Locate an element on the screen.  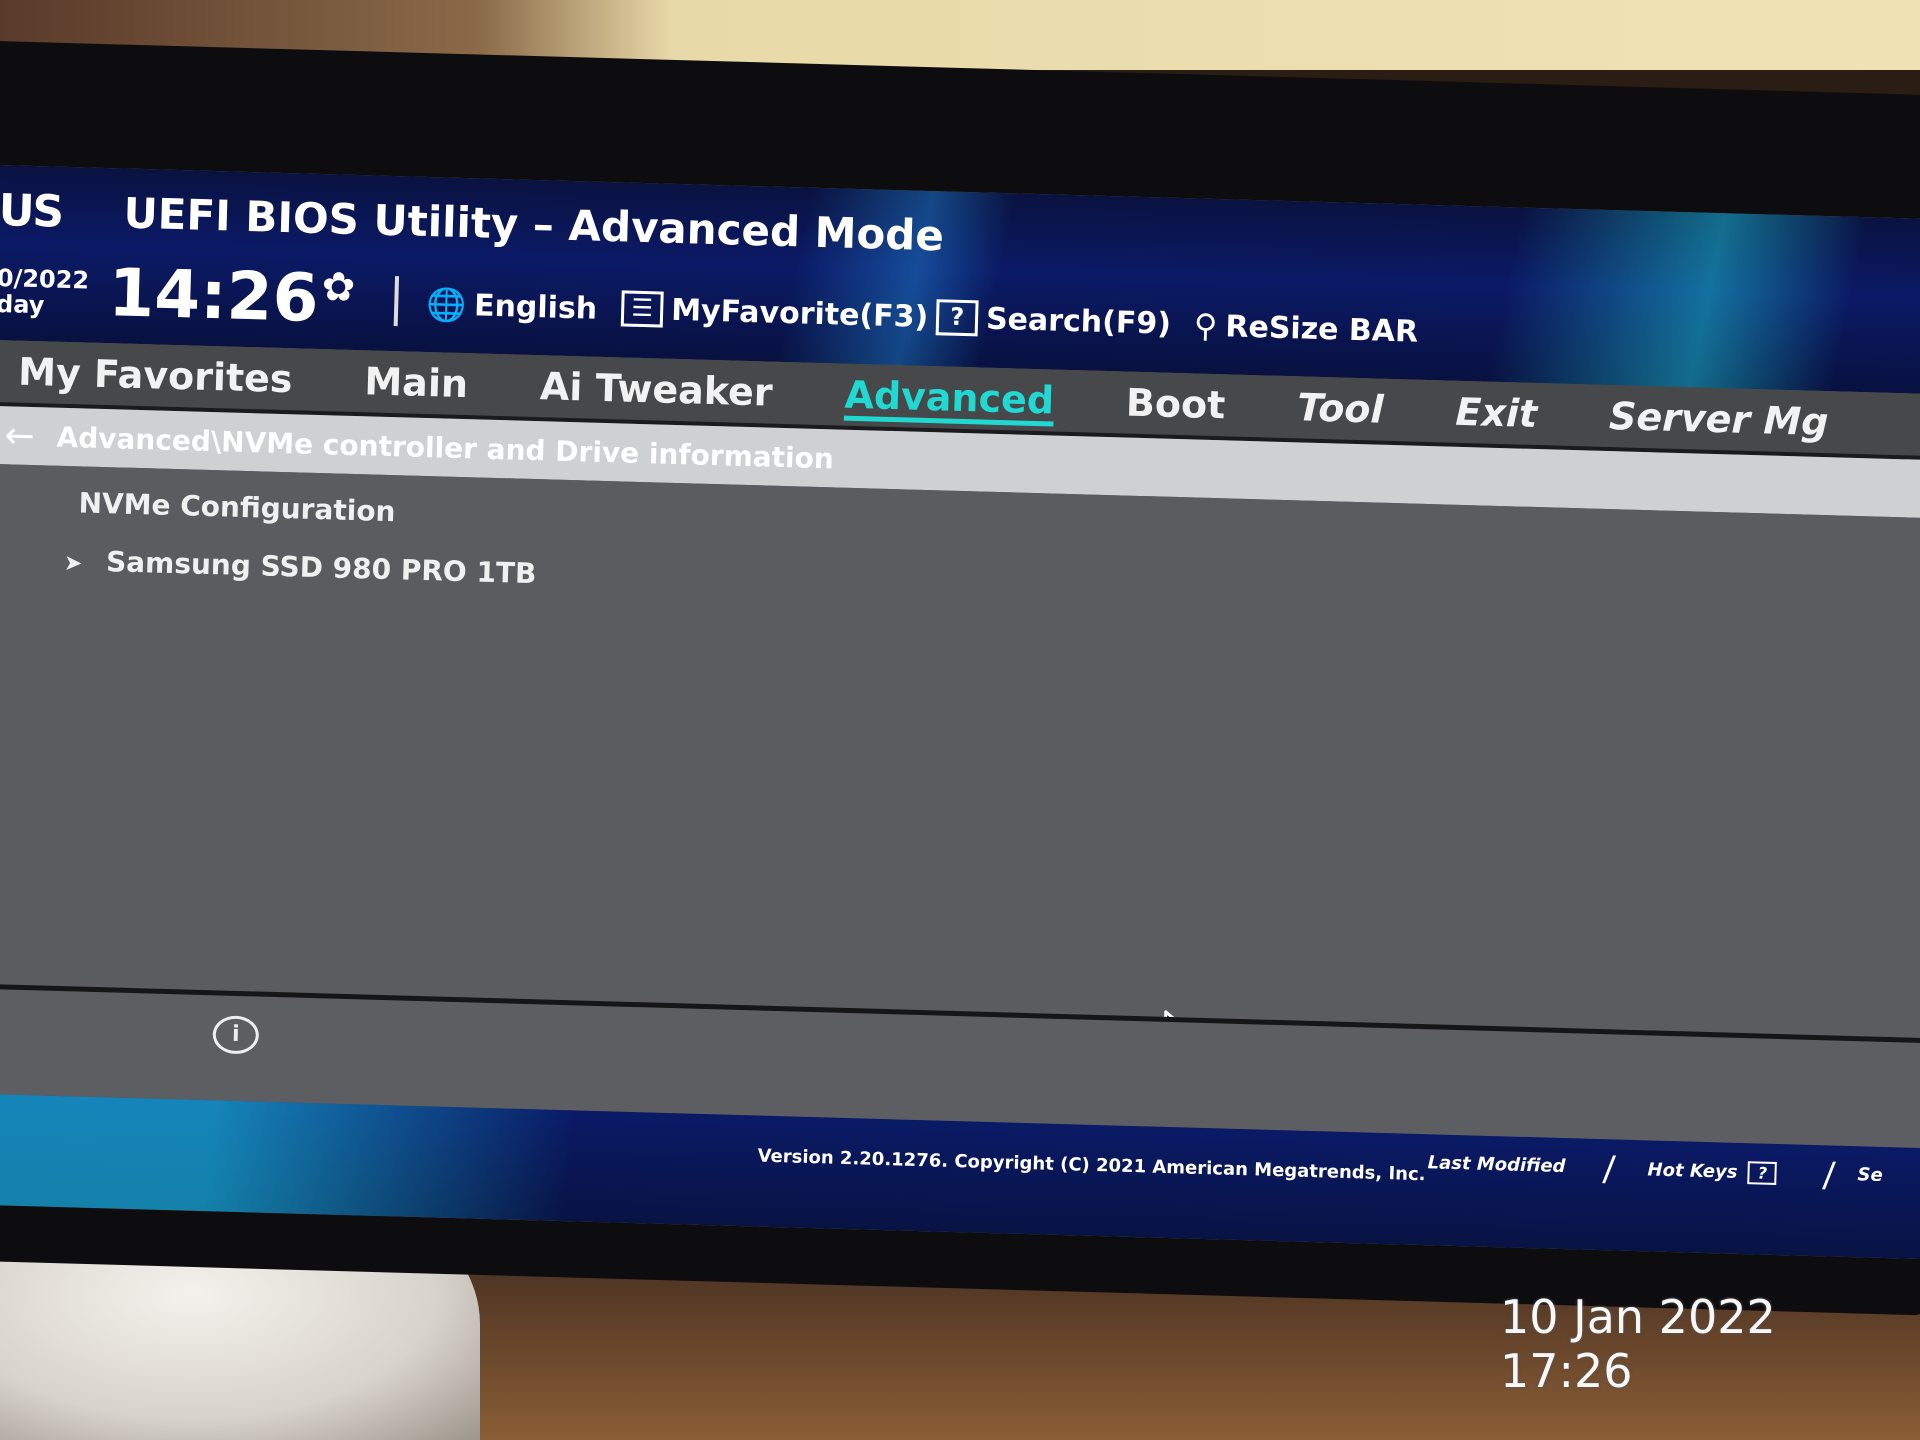
tab-ai-tweaker: Ai Tweaker is located at coordinates (656, 389).